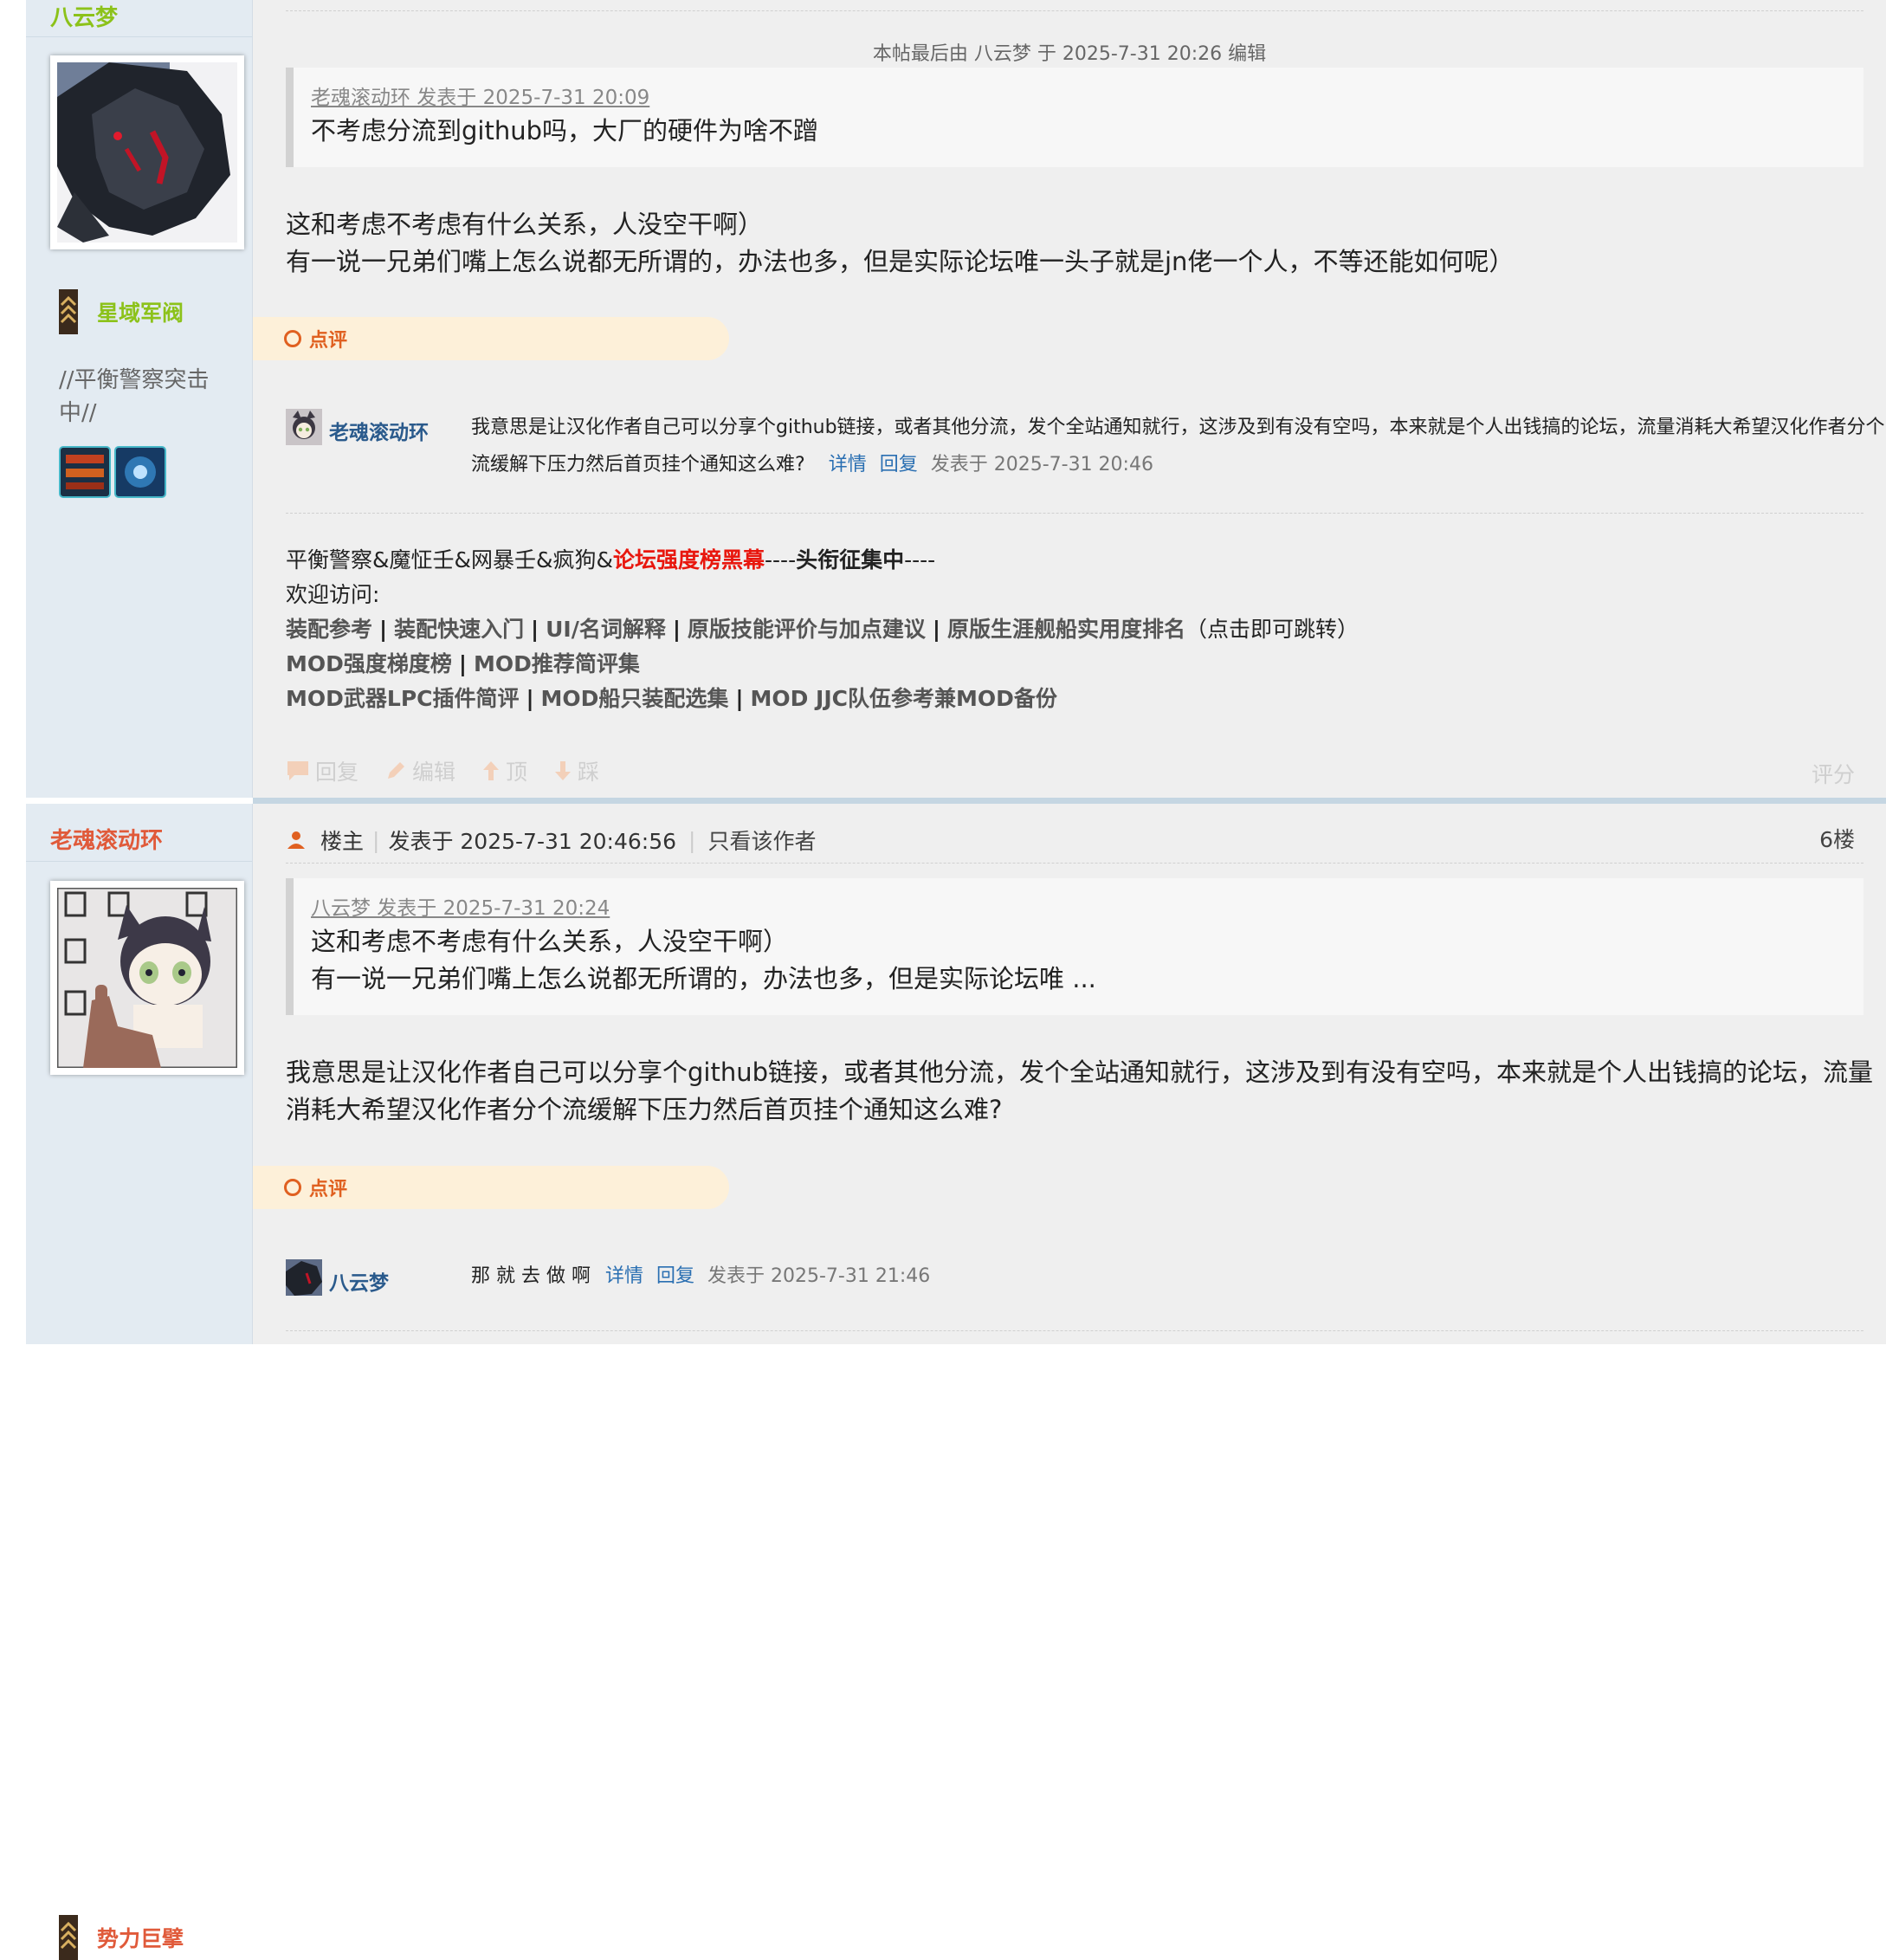  I want to click on post2-quote-line: 这和考虑不考虑有什么关系，人没空干啊）, so click(550, 941).